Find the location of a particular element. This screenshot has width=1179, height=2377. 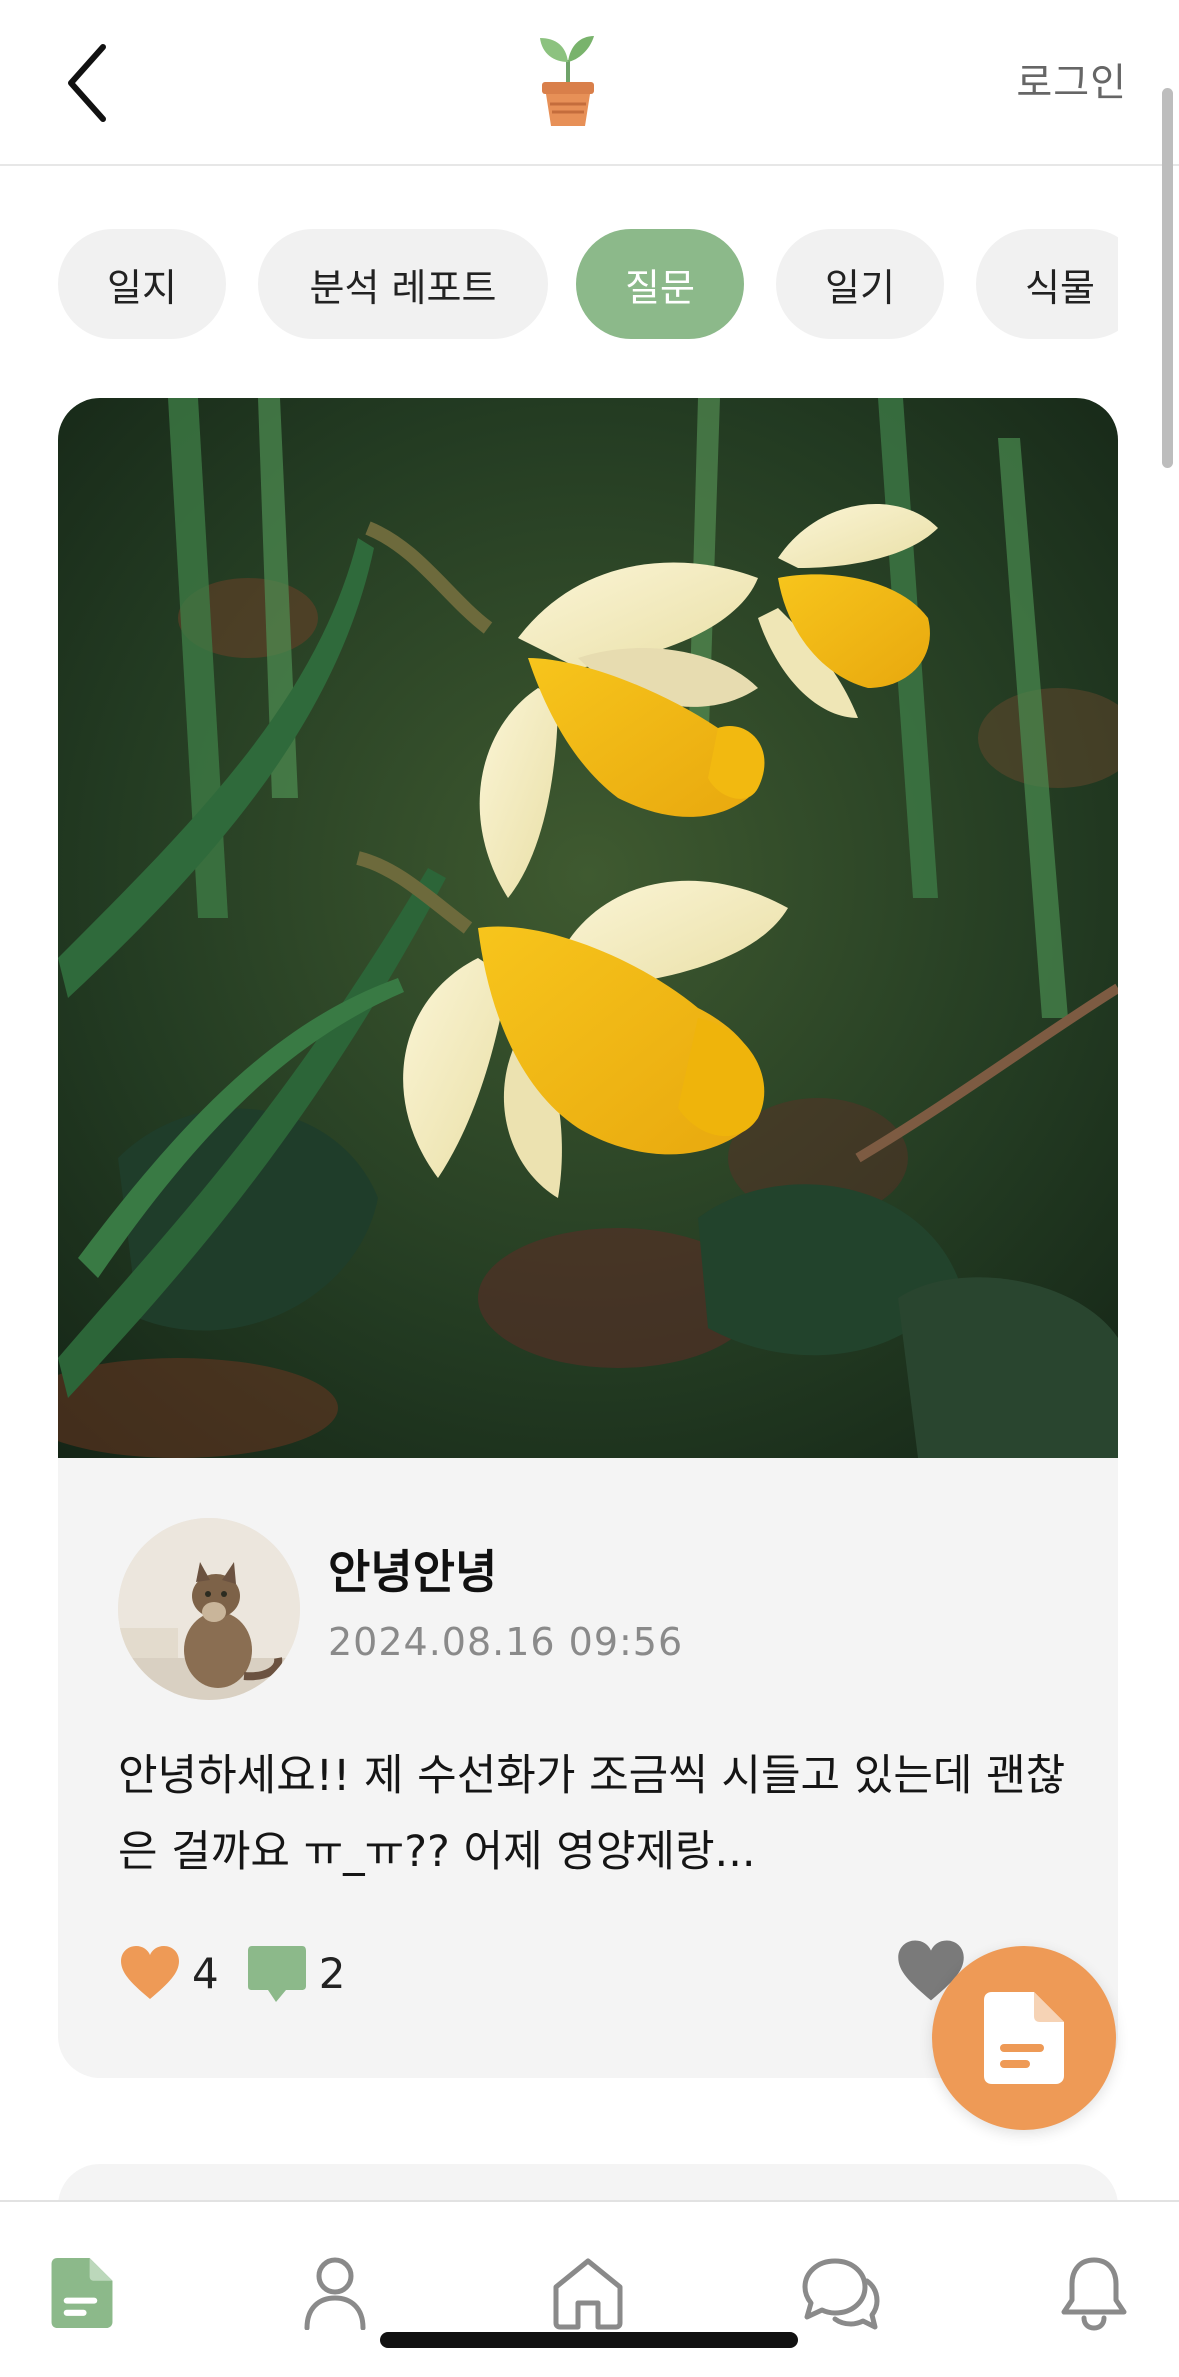

bell-icon is located at coordinates (1094, 2294).